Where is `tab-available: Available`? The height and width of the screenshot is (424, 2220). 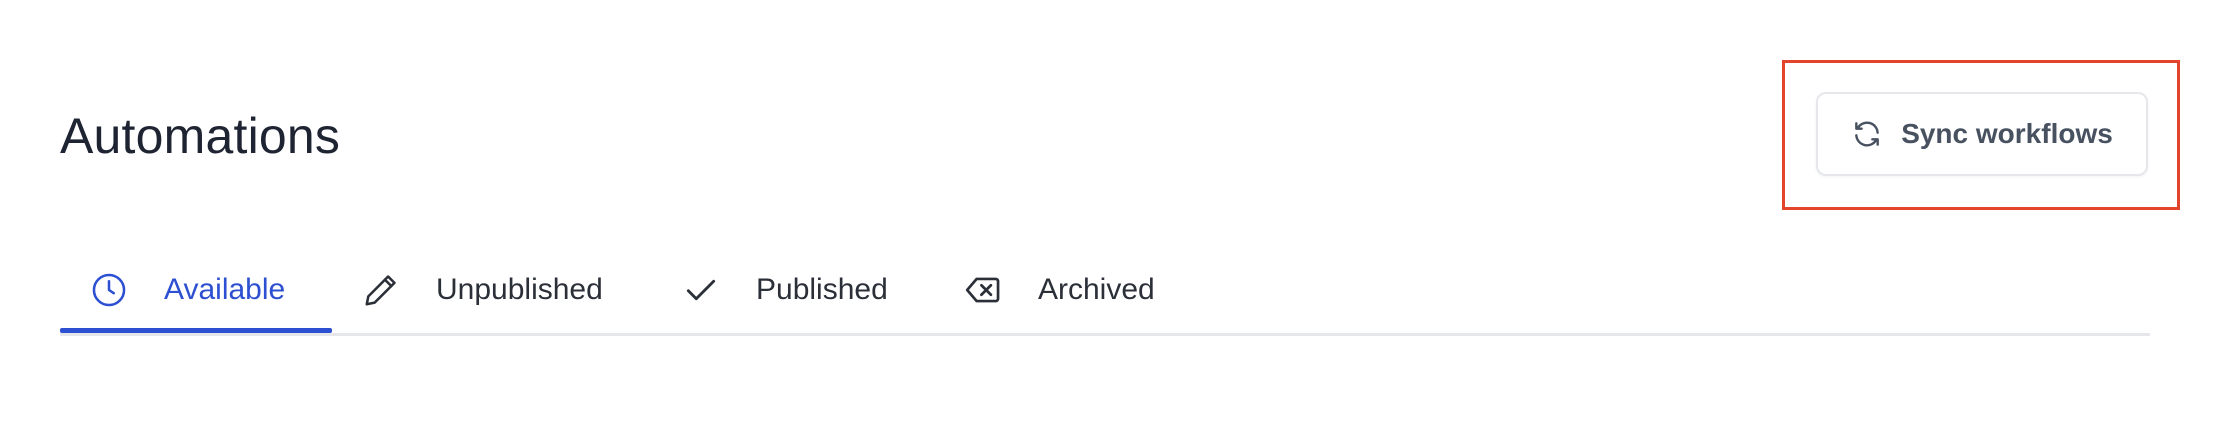 tab-available: Available is located at coordinates (196, 289).